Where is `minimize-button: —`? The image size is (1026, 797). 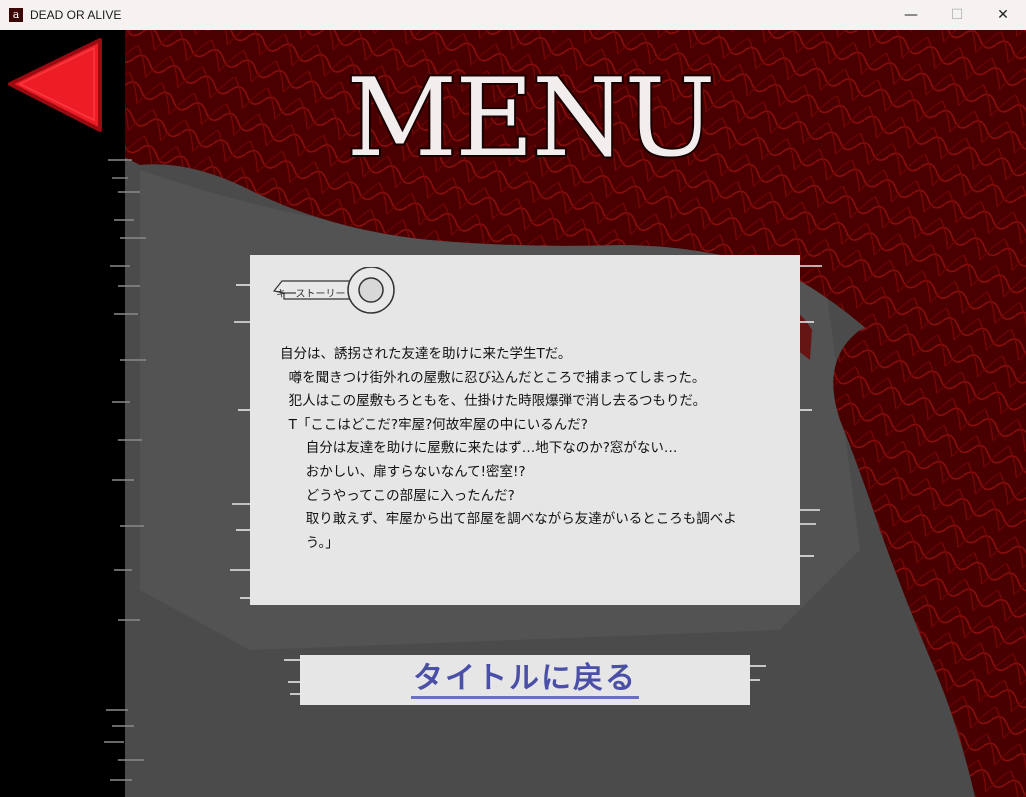
minimize-button: — is located at coordinates (911, 15).